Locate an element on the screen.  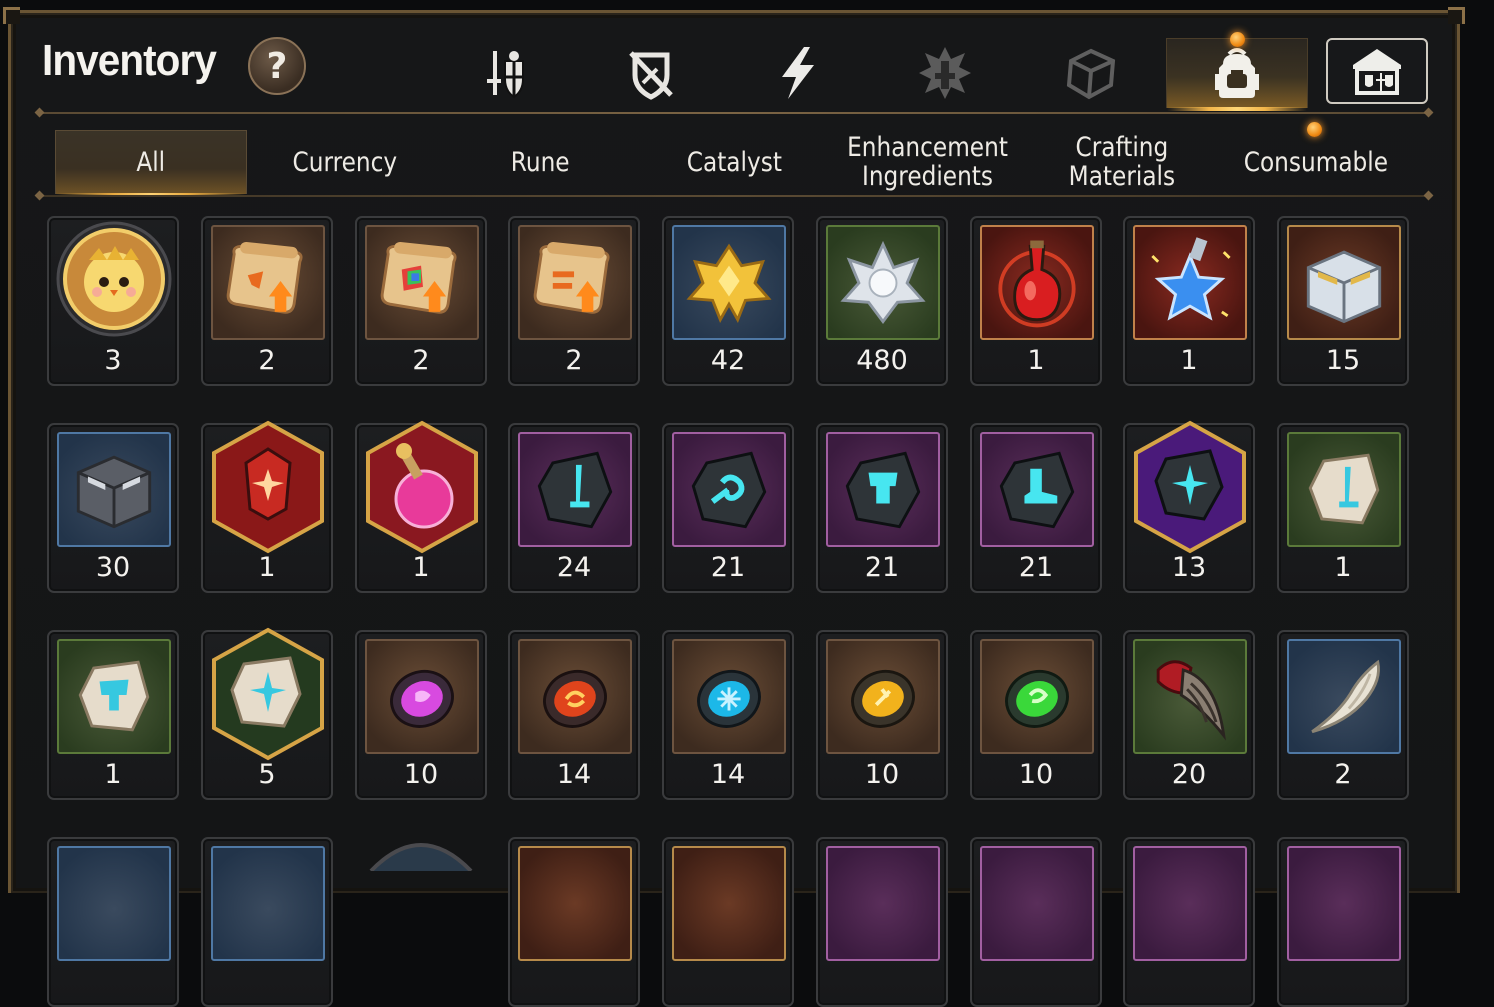
crimson-claw-icon is located at coordinates (1191, 700).